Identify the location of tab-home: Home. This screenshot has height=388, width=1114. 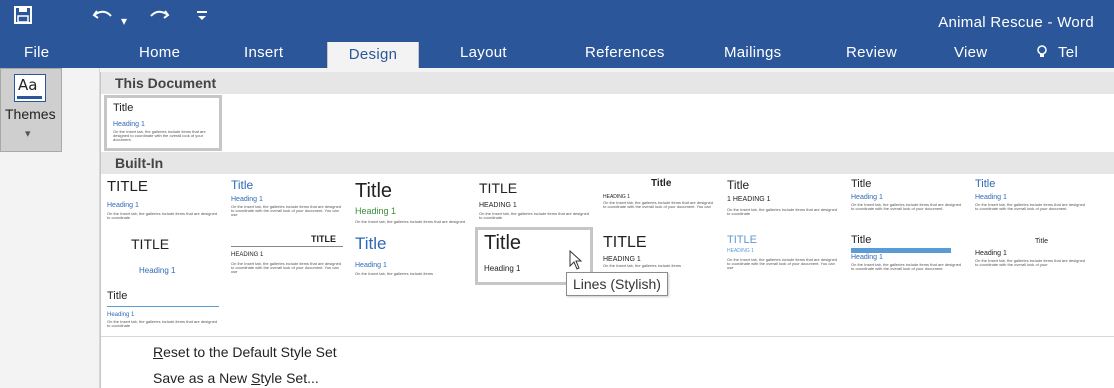
(159, 53).